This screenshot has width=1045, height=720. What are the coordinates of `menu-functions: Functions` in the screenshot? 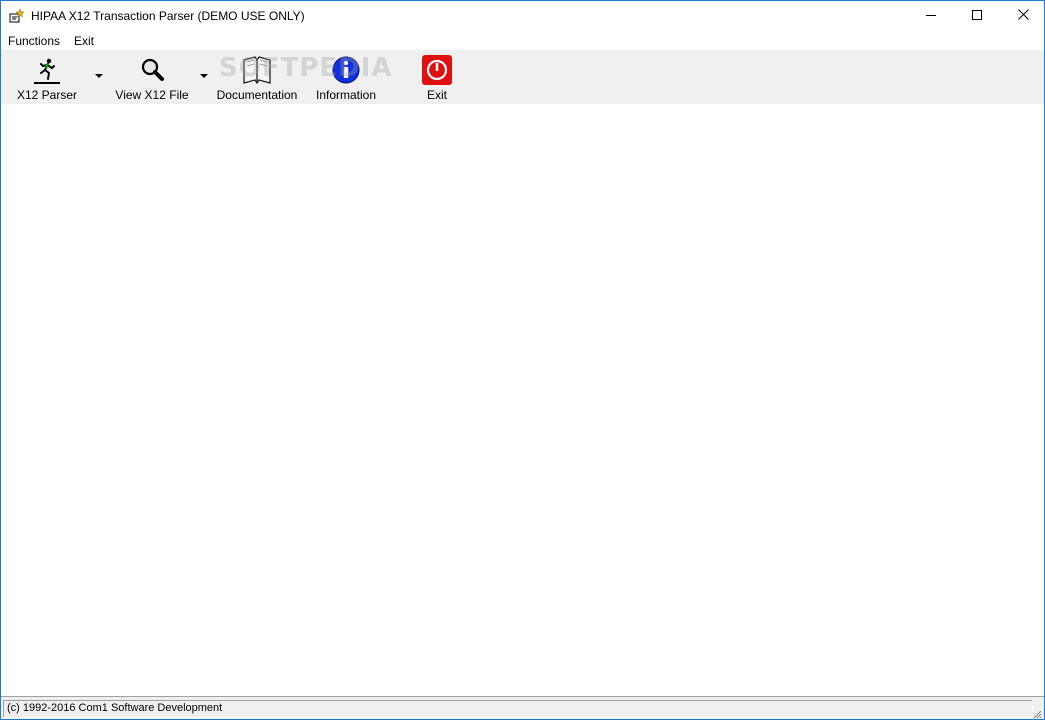 It's located at (34, 41).